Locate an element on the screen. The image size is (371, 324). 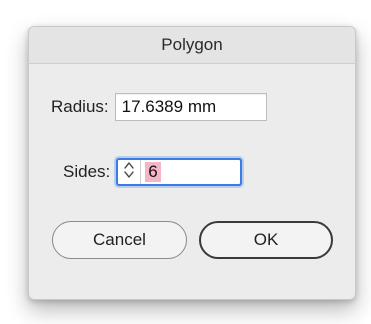
radius-label: Radius: is located at coordinates (80, 106).